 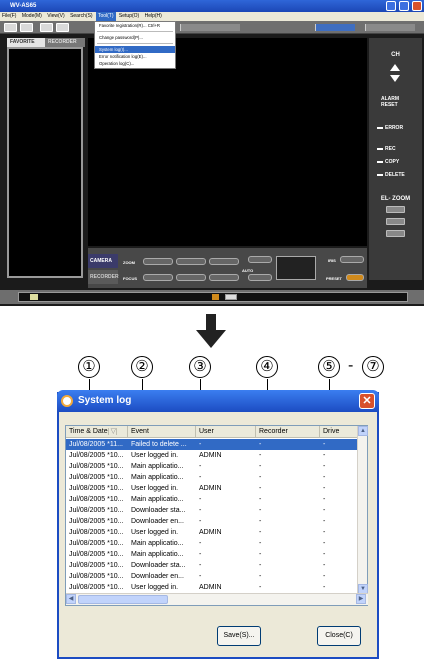 What do you see at coordinates (363, 431) in the screenshot?
I see `scroll-up-icon: ▲` at bounding box center [363, 431].